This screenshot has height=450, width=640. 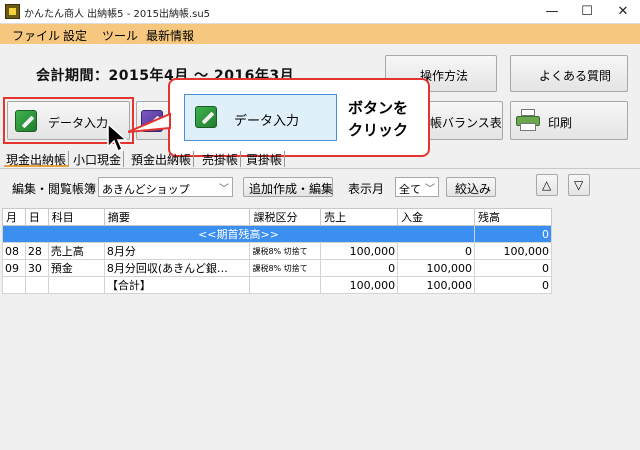 What do you see at coordinates (162, 159) in the screenshot?
I see `tab-deposit-book: 預金出納帳` at bounding box center [162, 159].